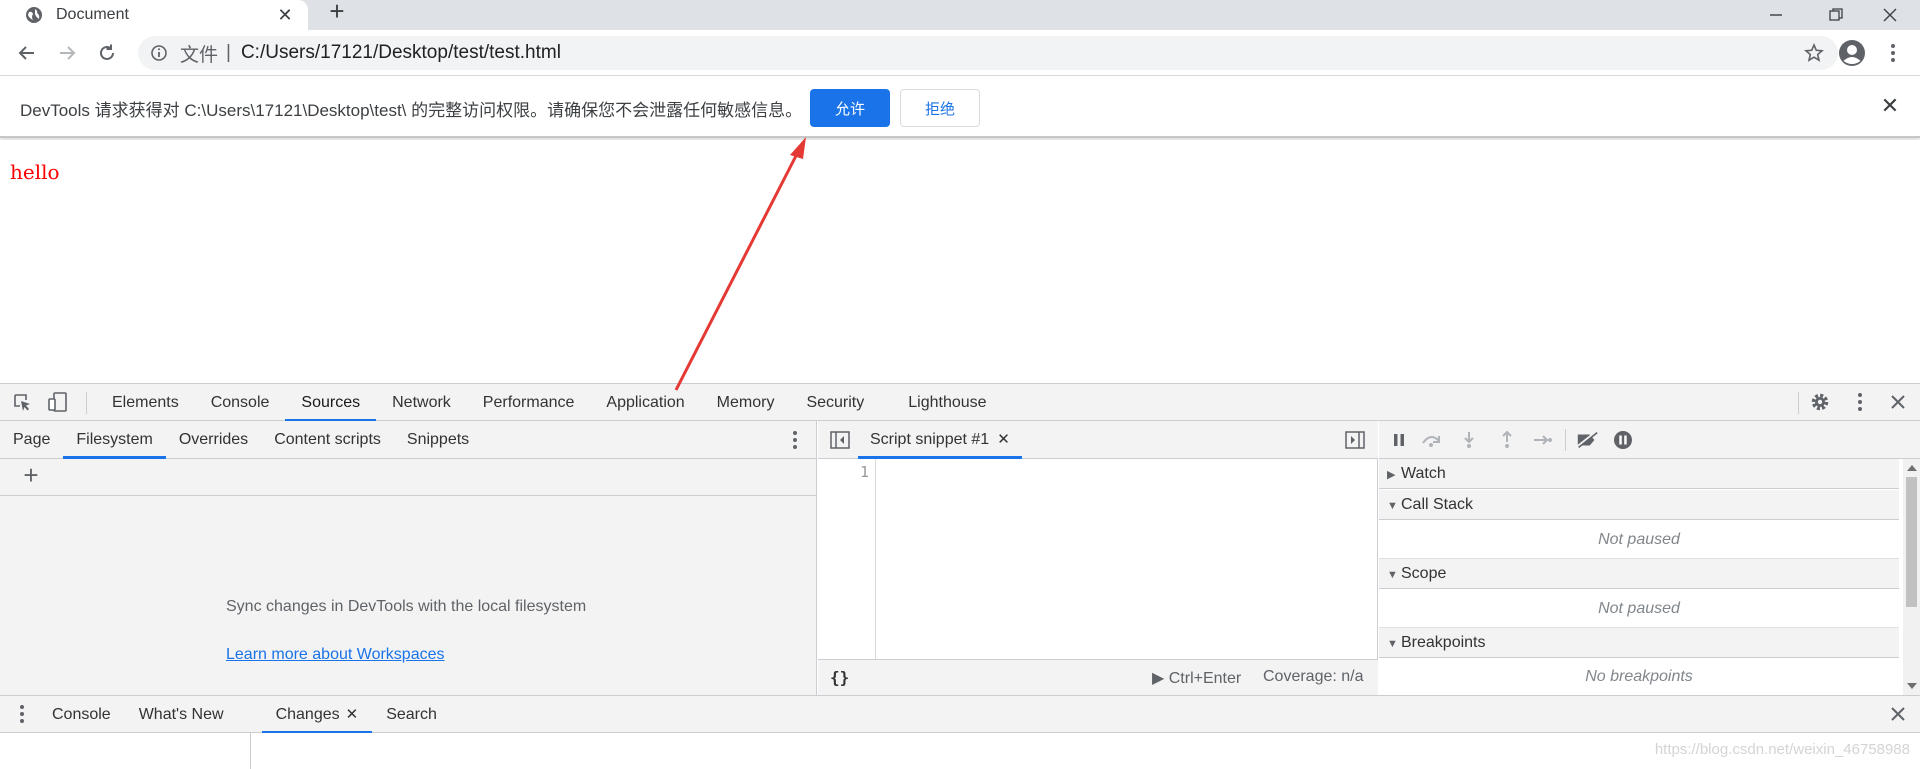  I want to click on scope-status: Not paused, so click(1639, 609).